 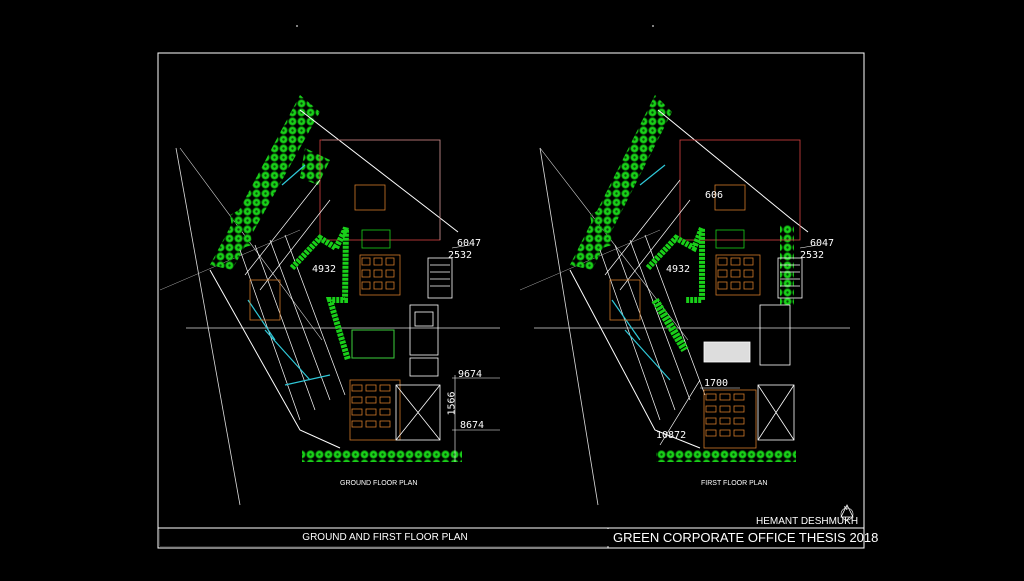 What do you see at coordinates (621, 182) in the screenshot?
I see `green-facade-first` at bounding box center [621, 182].